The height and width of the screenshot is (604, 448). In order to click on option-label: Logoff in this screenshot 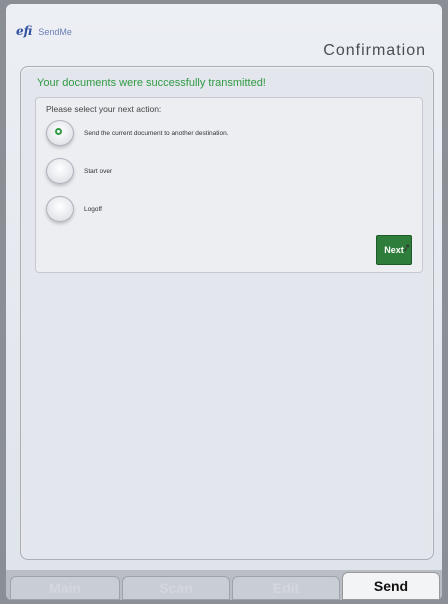, I will do `click(93, 209)`.